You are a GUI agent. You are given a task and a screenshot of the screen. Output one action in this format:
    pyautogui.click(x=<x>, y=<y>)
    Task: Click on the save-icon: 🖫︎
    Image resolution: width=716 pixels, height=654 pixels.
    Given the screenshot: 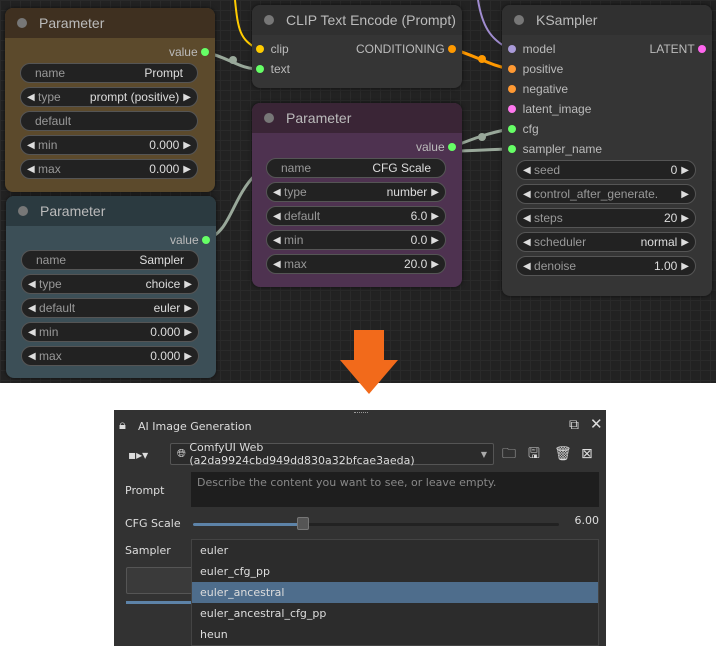 What is the action you would take?
    pyautogui.click(x=534, y=454)
    